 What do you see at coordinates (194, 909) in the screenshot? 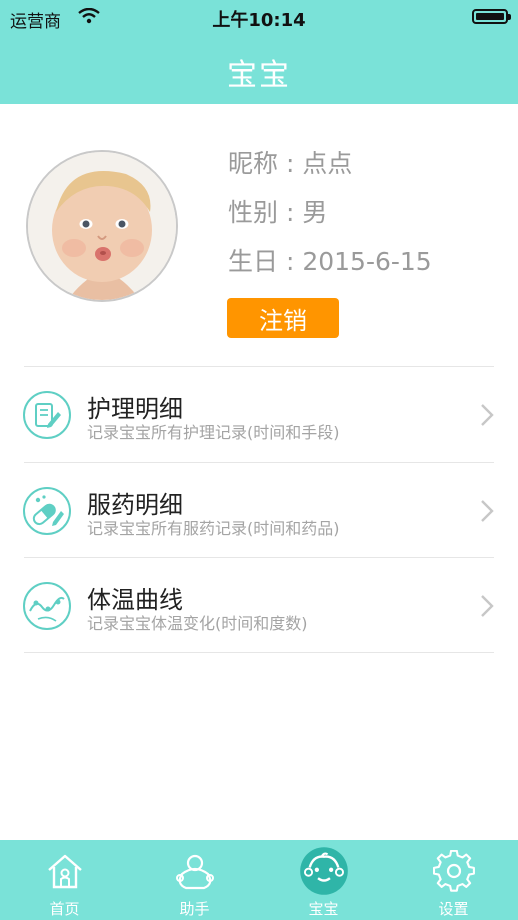
I see `tab-label: 助手` at bounding box center [194, 909].